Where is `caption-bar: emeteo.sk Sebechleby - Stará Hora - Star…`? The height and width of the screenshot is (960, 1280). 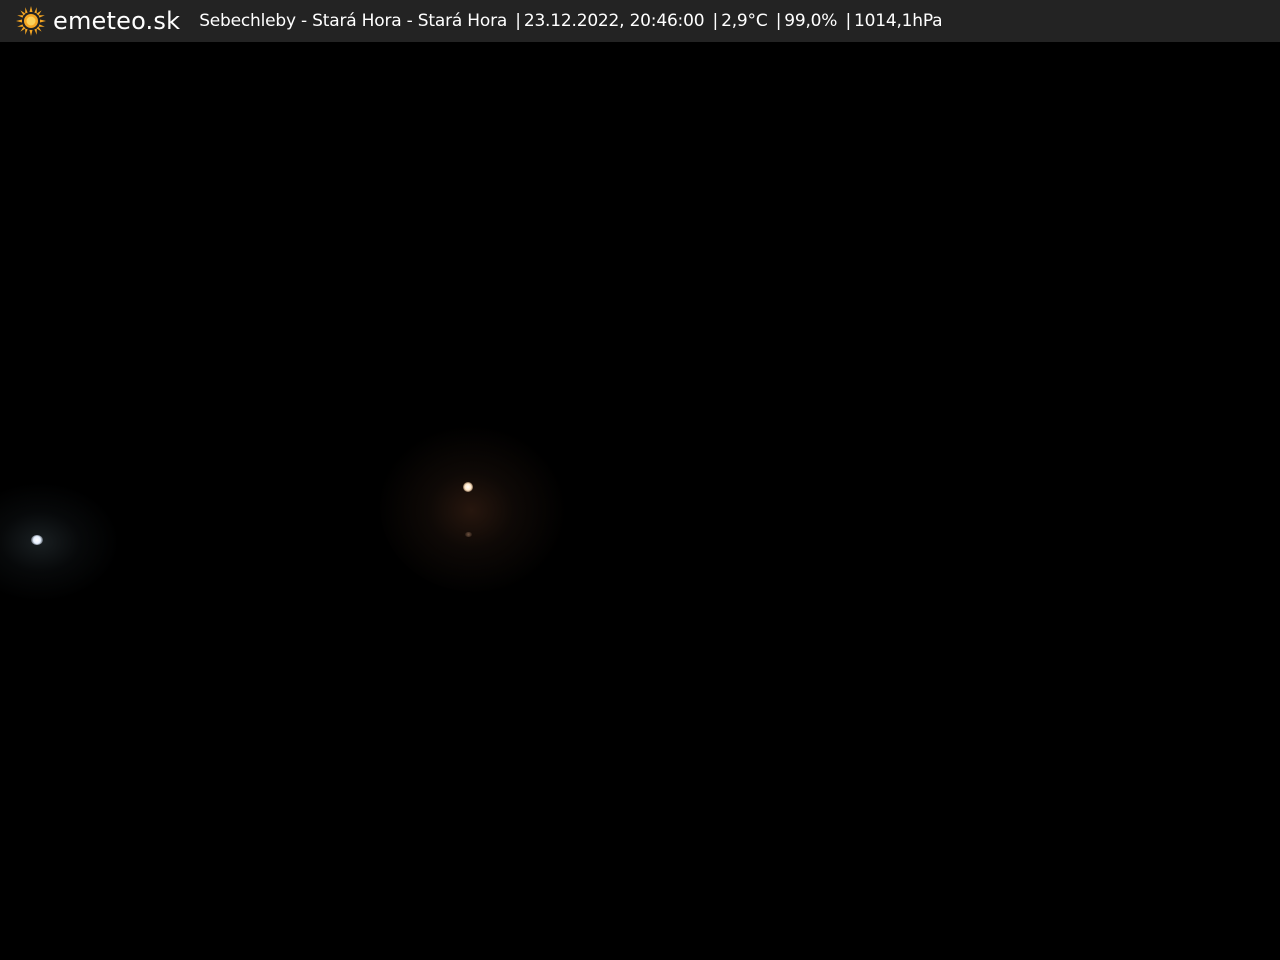 caption-bar: emeteo.sk Sebechleby - Stará Hora - Star… is located at coordinates (640, 21).